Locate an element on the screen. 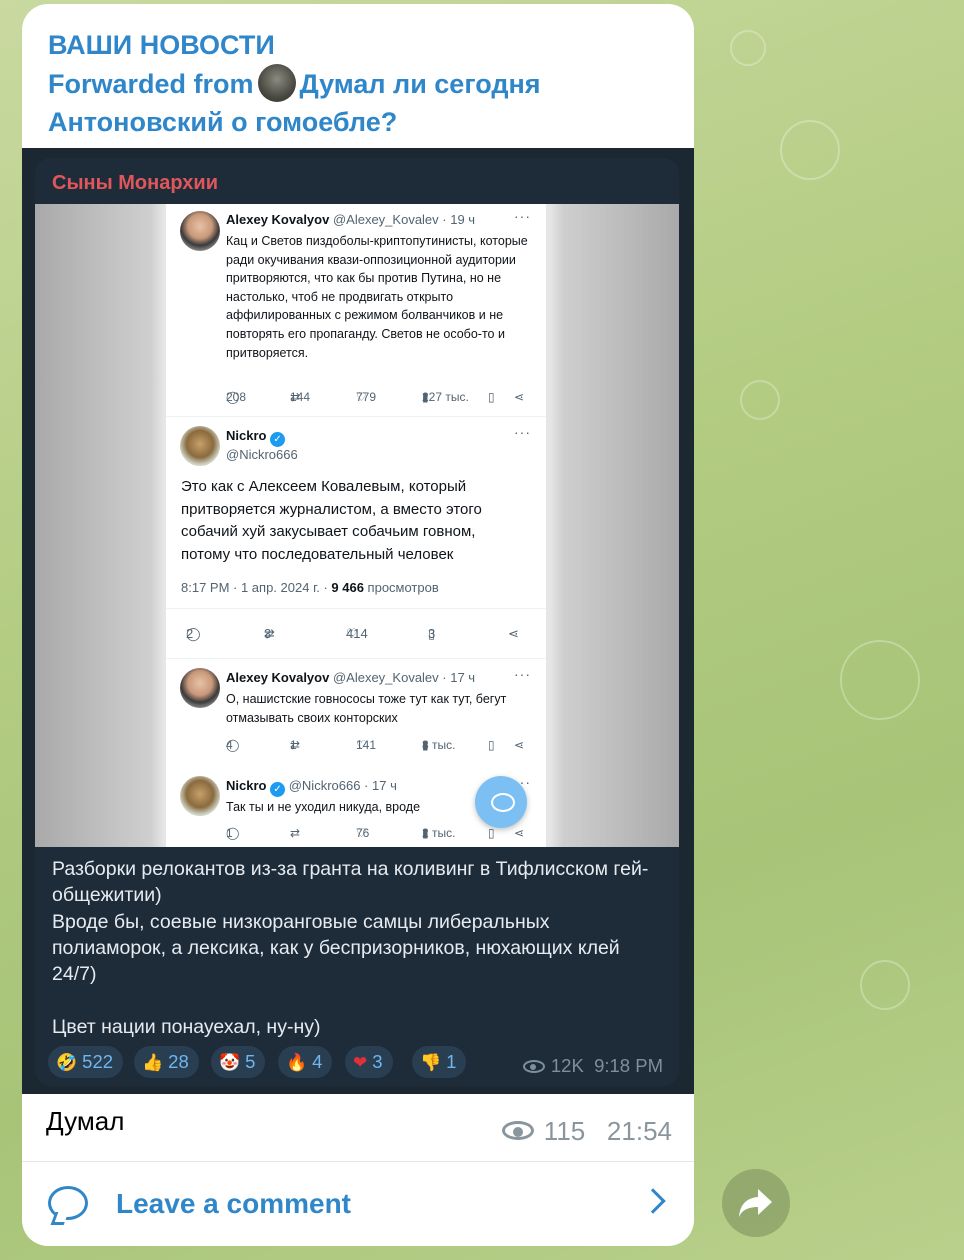 The image size is (964, 1260). tweet-text: Так ты и не уходил никуда, вроде is located at coordinates (323, 807).